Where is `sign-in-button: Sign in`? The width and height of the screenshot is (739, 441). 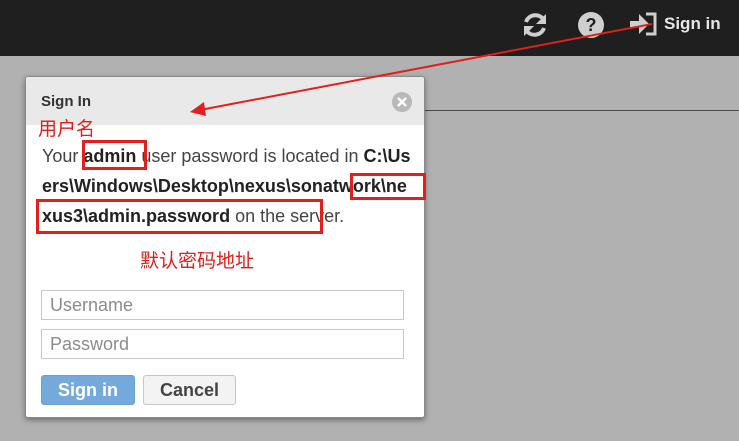
sign-in-button: Sign in is located at coordinates (88, 390).